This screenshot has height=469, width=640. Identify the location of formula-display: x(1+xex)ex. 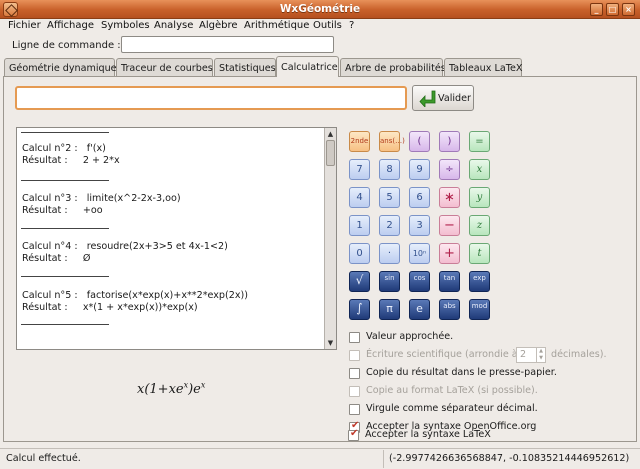
(171, 389).